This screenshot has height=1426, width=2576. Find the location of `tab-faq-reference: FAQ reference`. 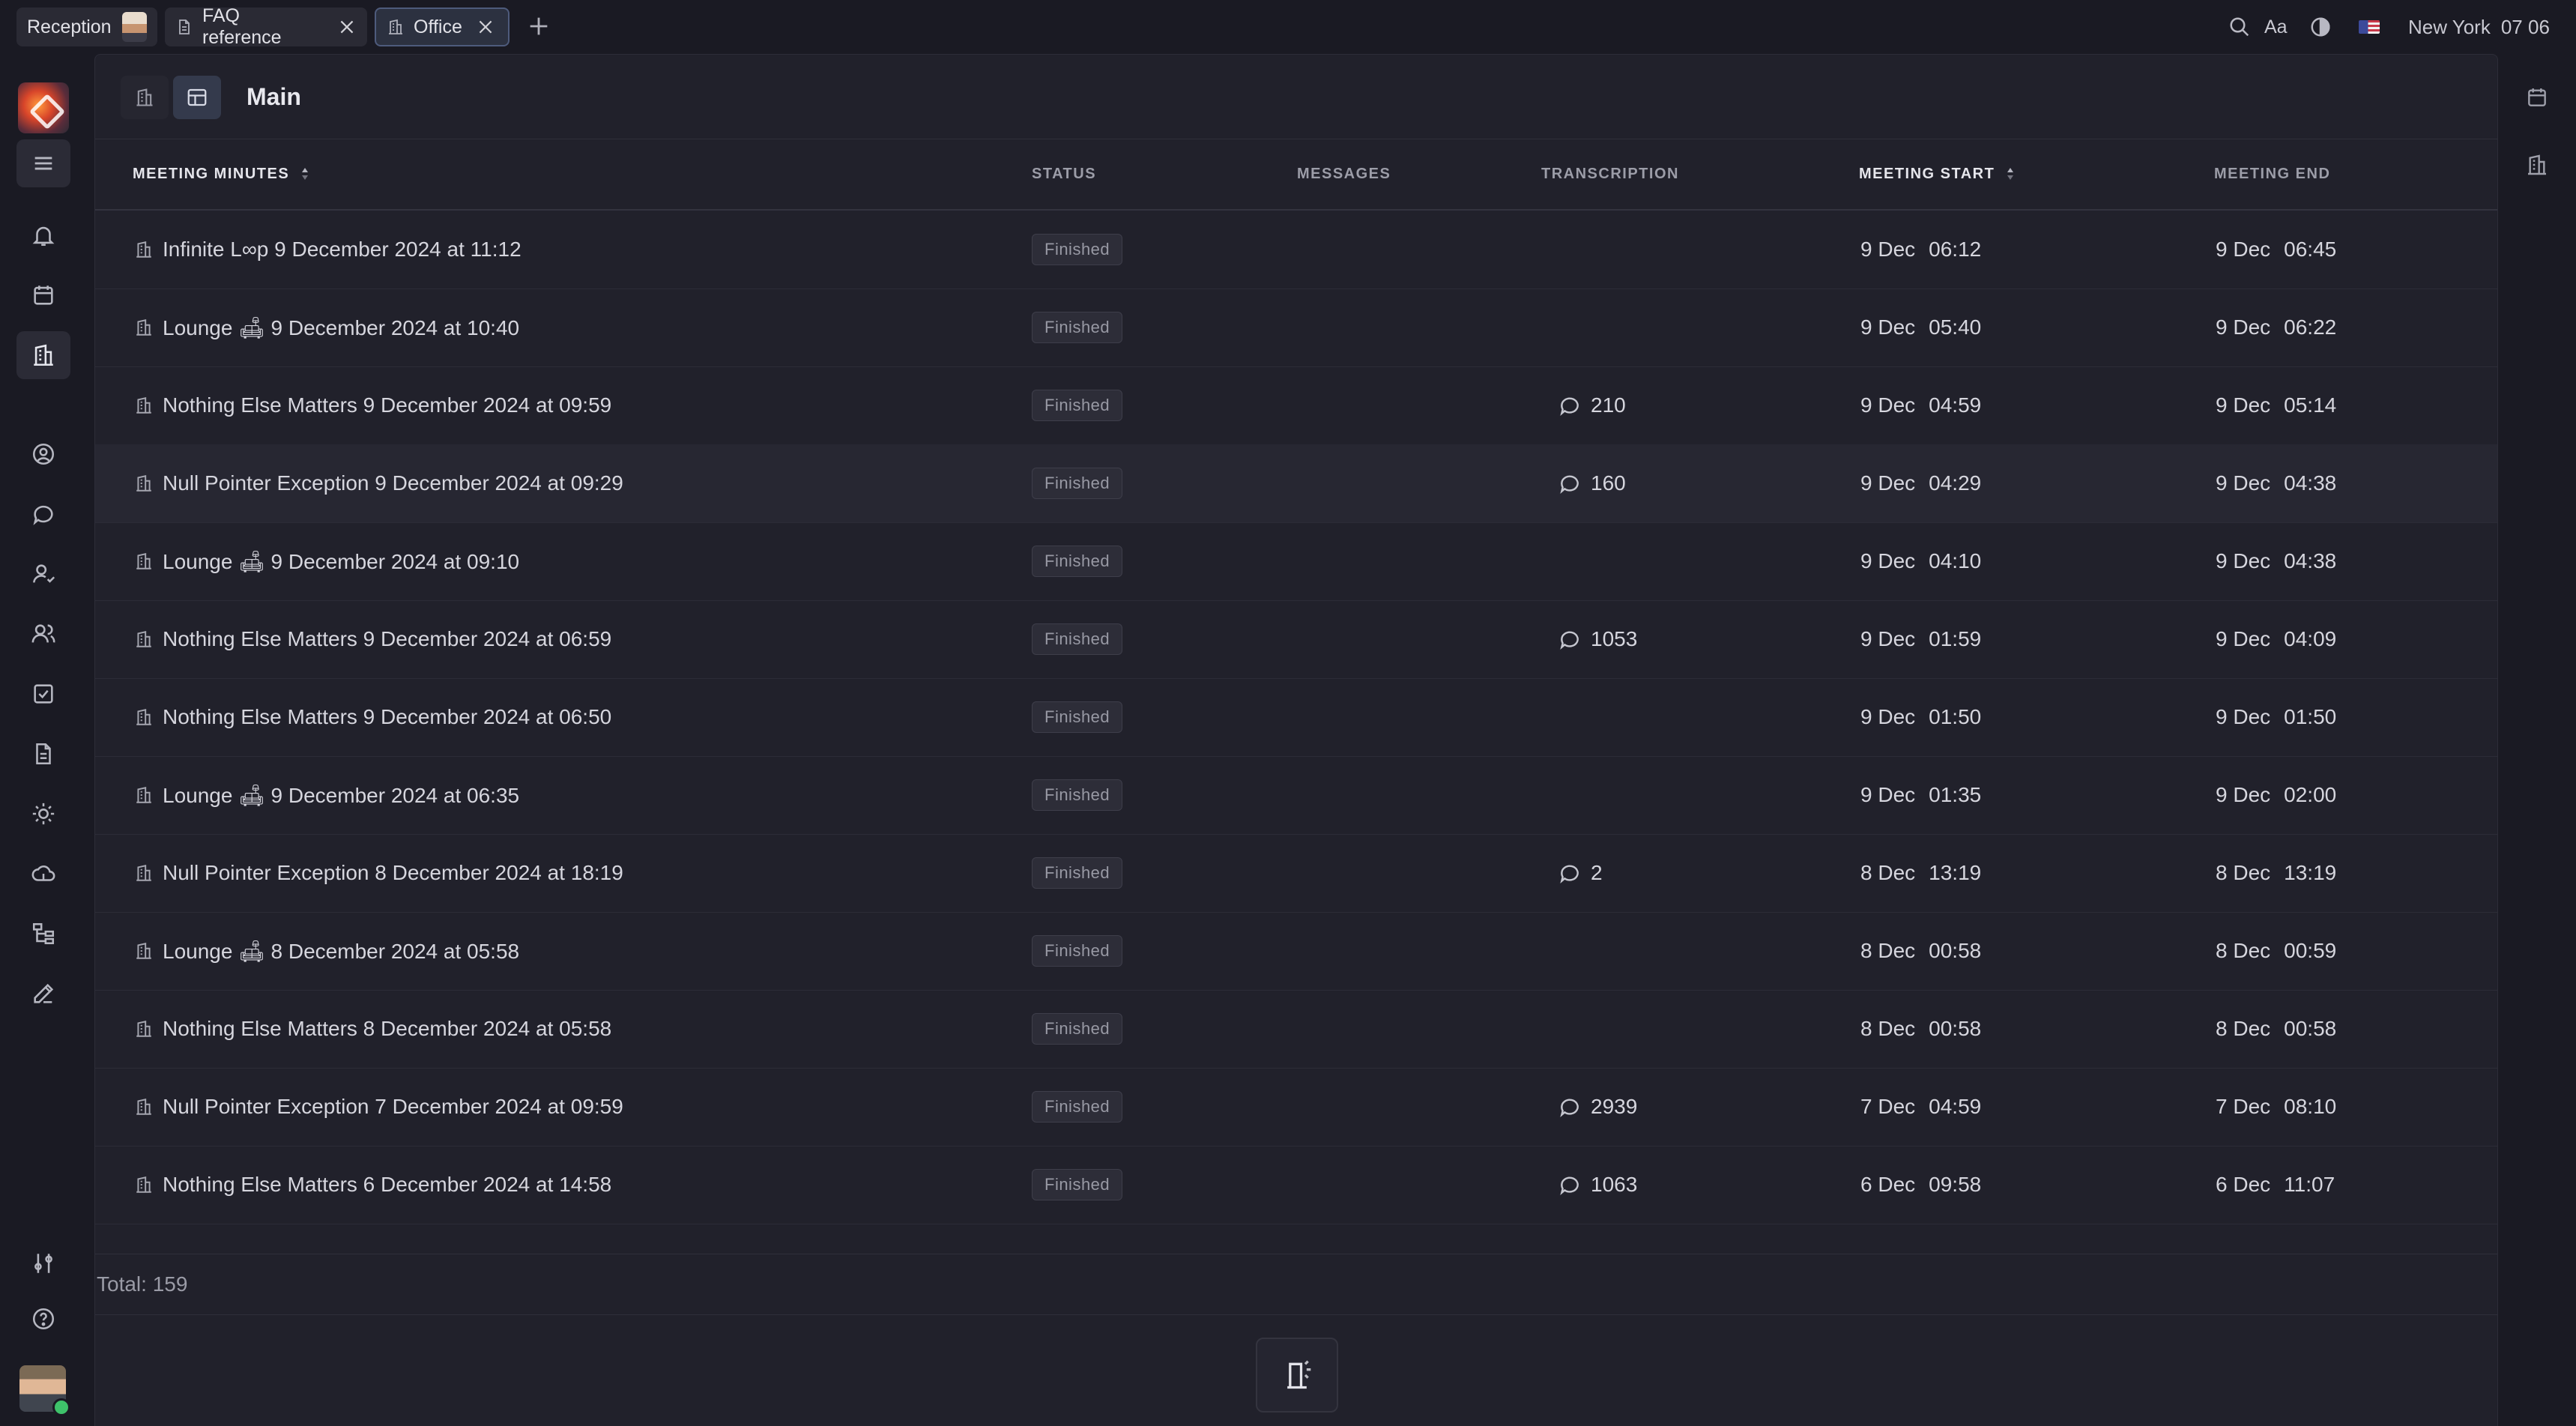

tab-faq-reference: FAQ reference is located at coordinates (266, 26).